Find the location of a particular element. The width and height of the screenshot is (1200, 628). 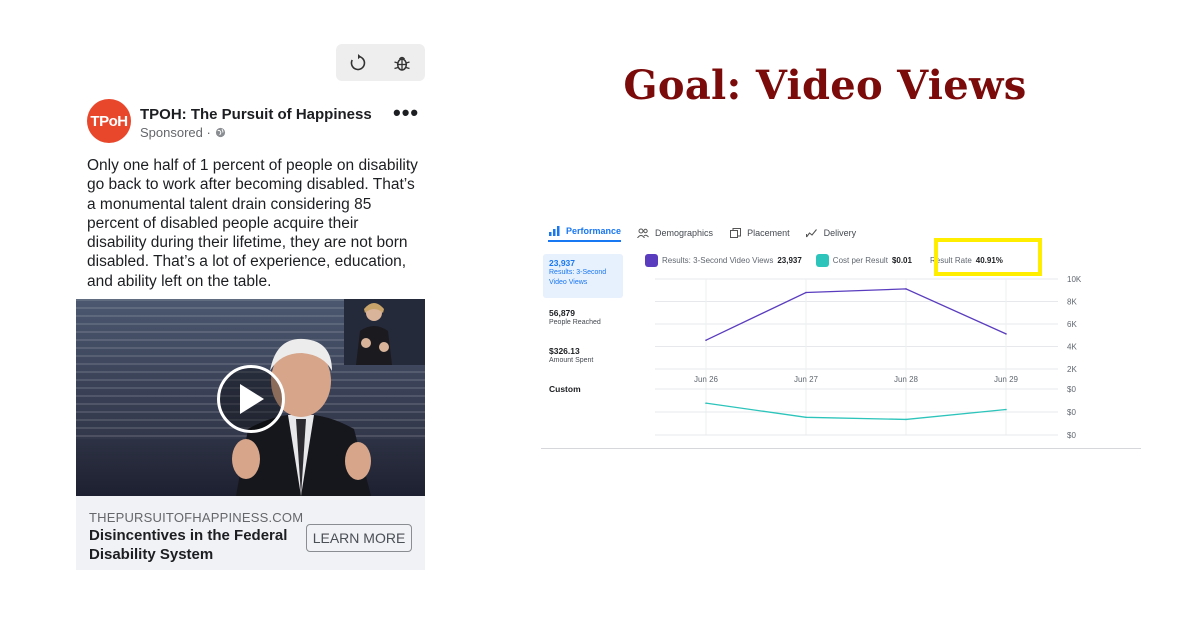

tab-label: Delivery is located at coordinates (840, 233).